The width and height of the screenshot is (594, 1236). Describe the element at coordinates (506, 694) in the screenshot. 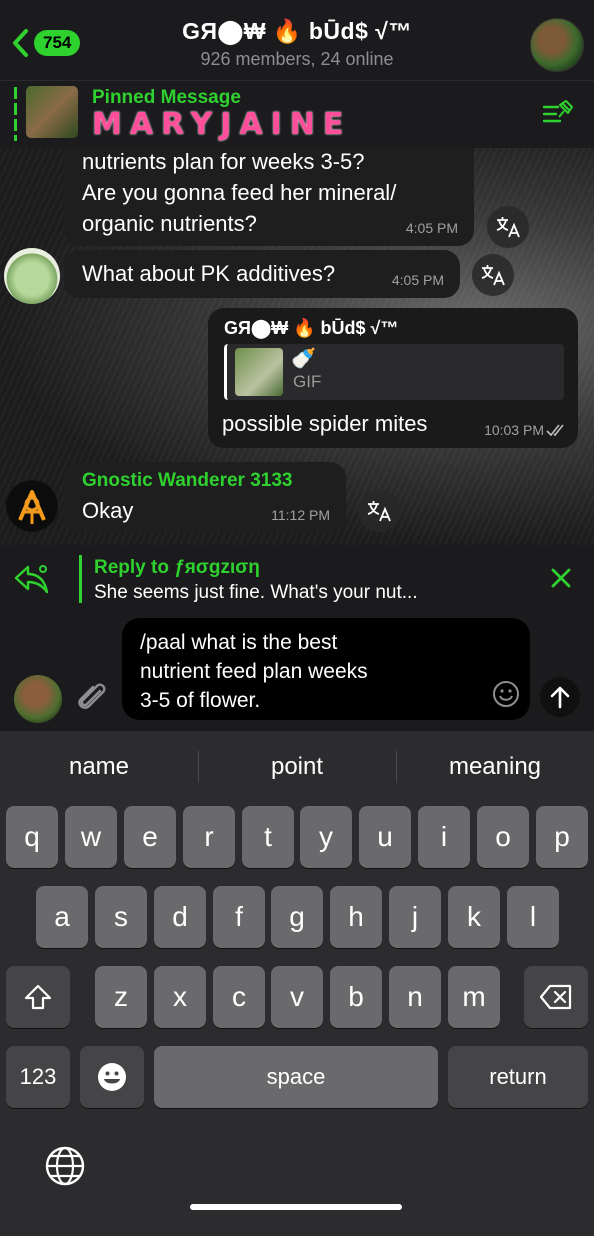

I see `emoji-icon` at that location.